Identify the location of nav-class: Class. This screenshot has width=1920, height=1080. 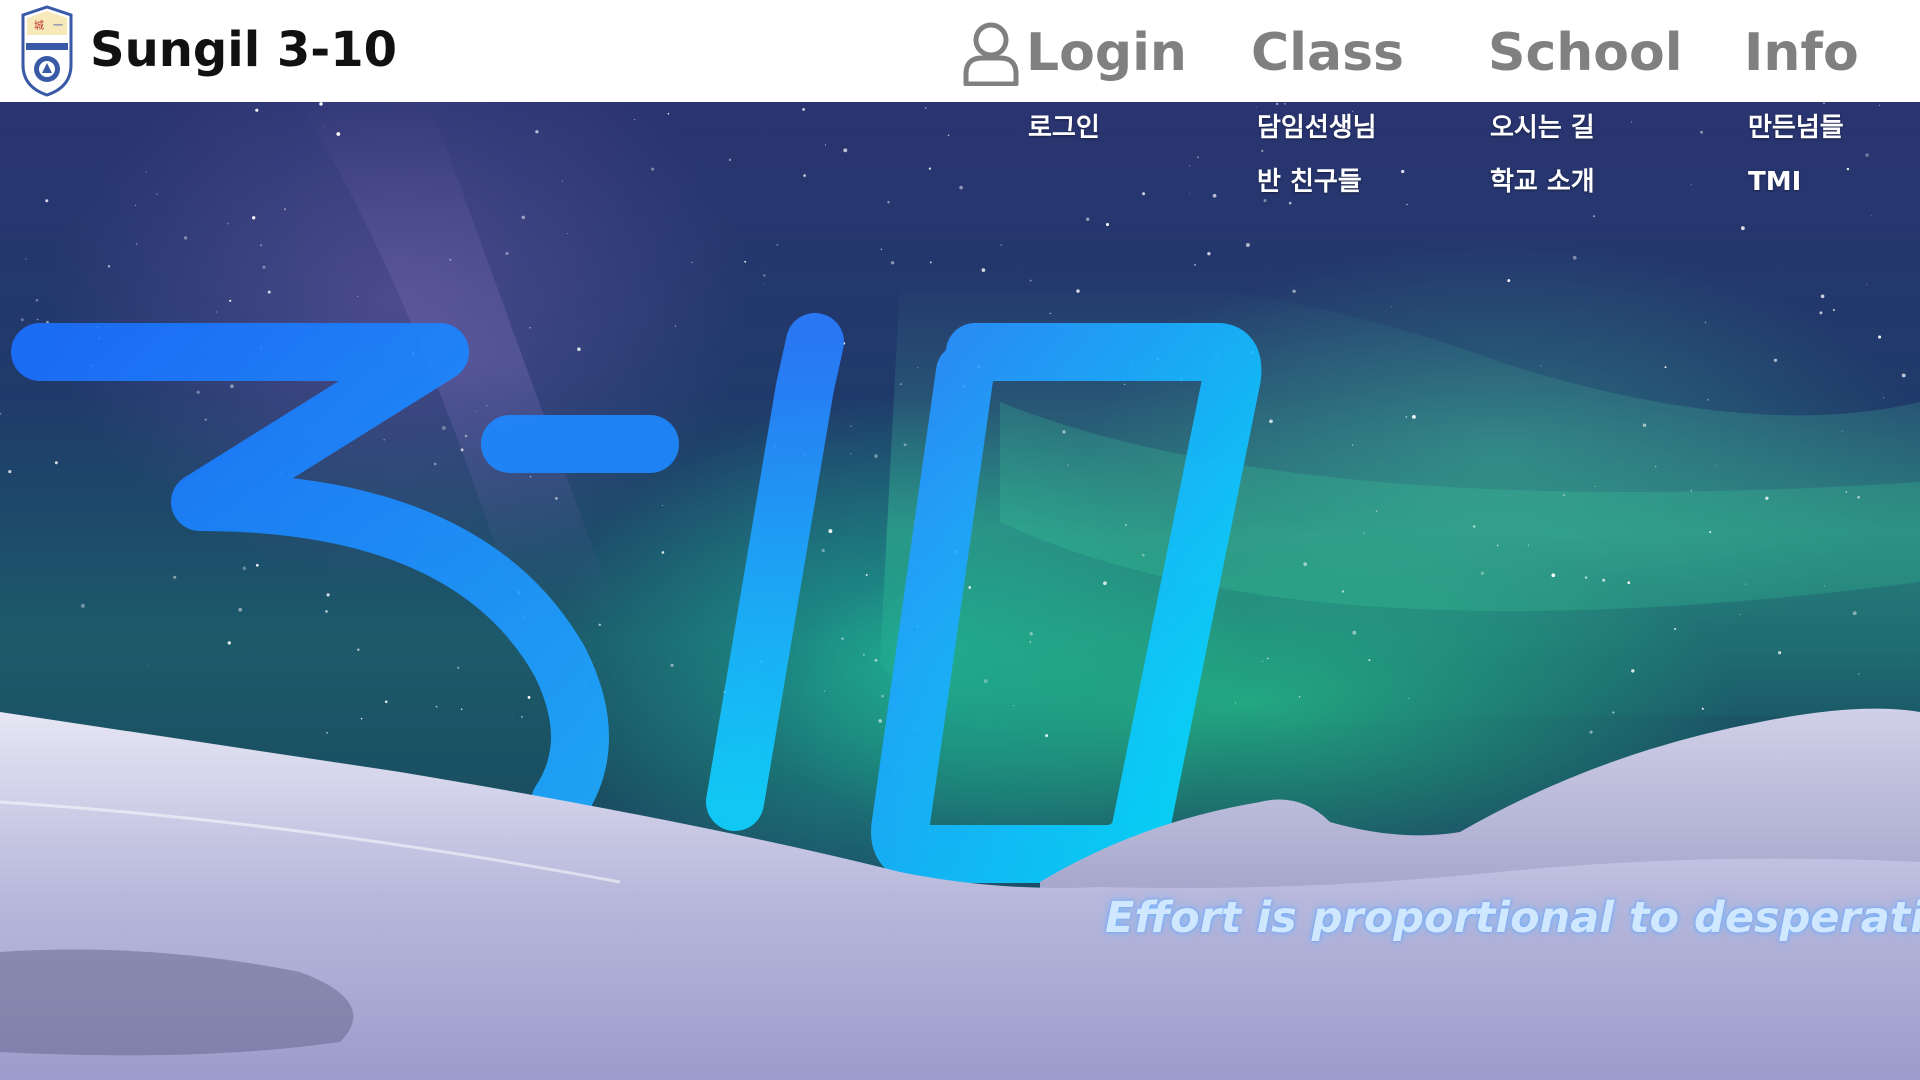
(1327, 53).